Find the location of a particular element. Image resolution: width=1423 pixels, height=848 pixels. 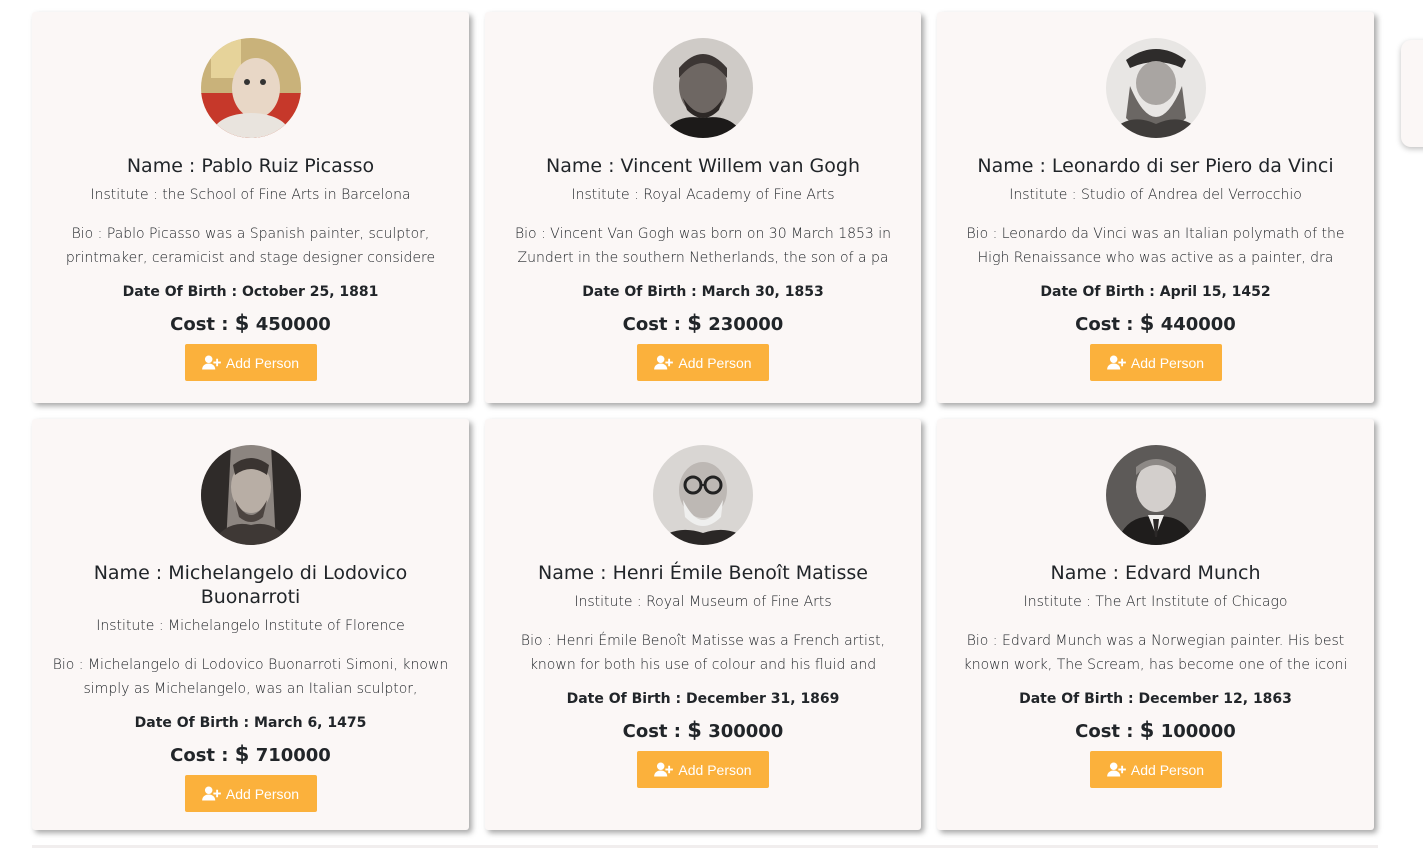

artist-date-of-birth: Date Of Birth : March 30, 1853 is located at coordinates (703, 292).